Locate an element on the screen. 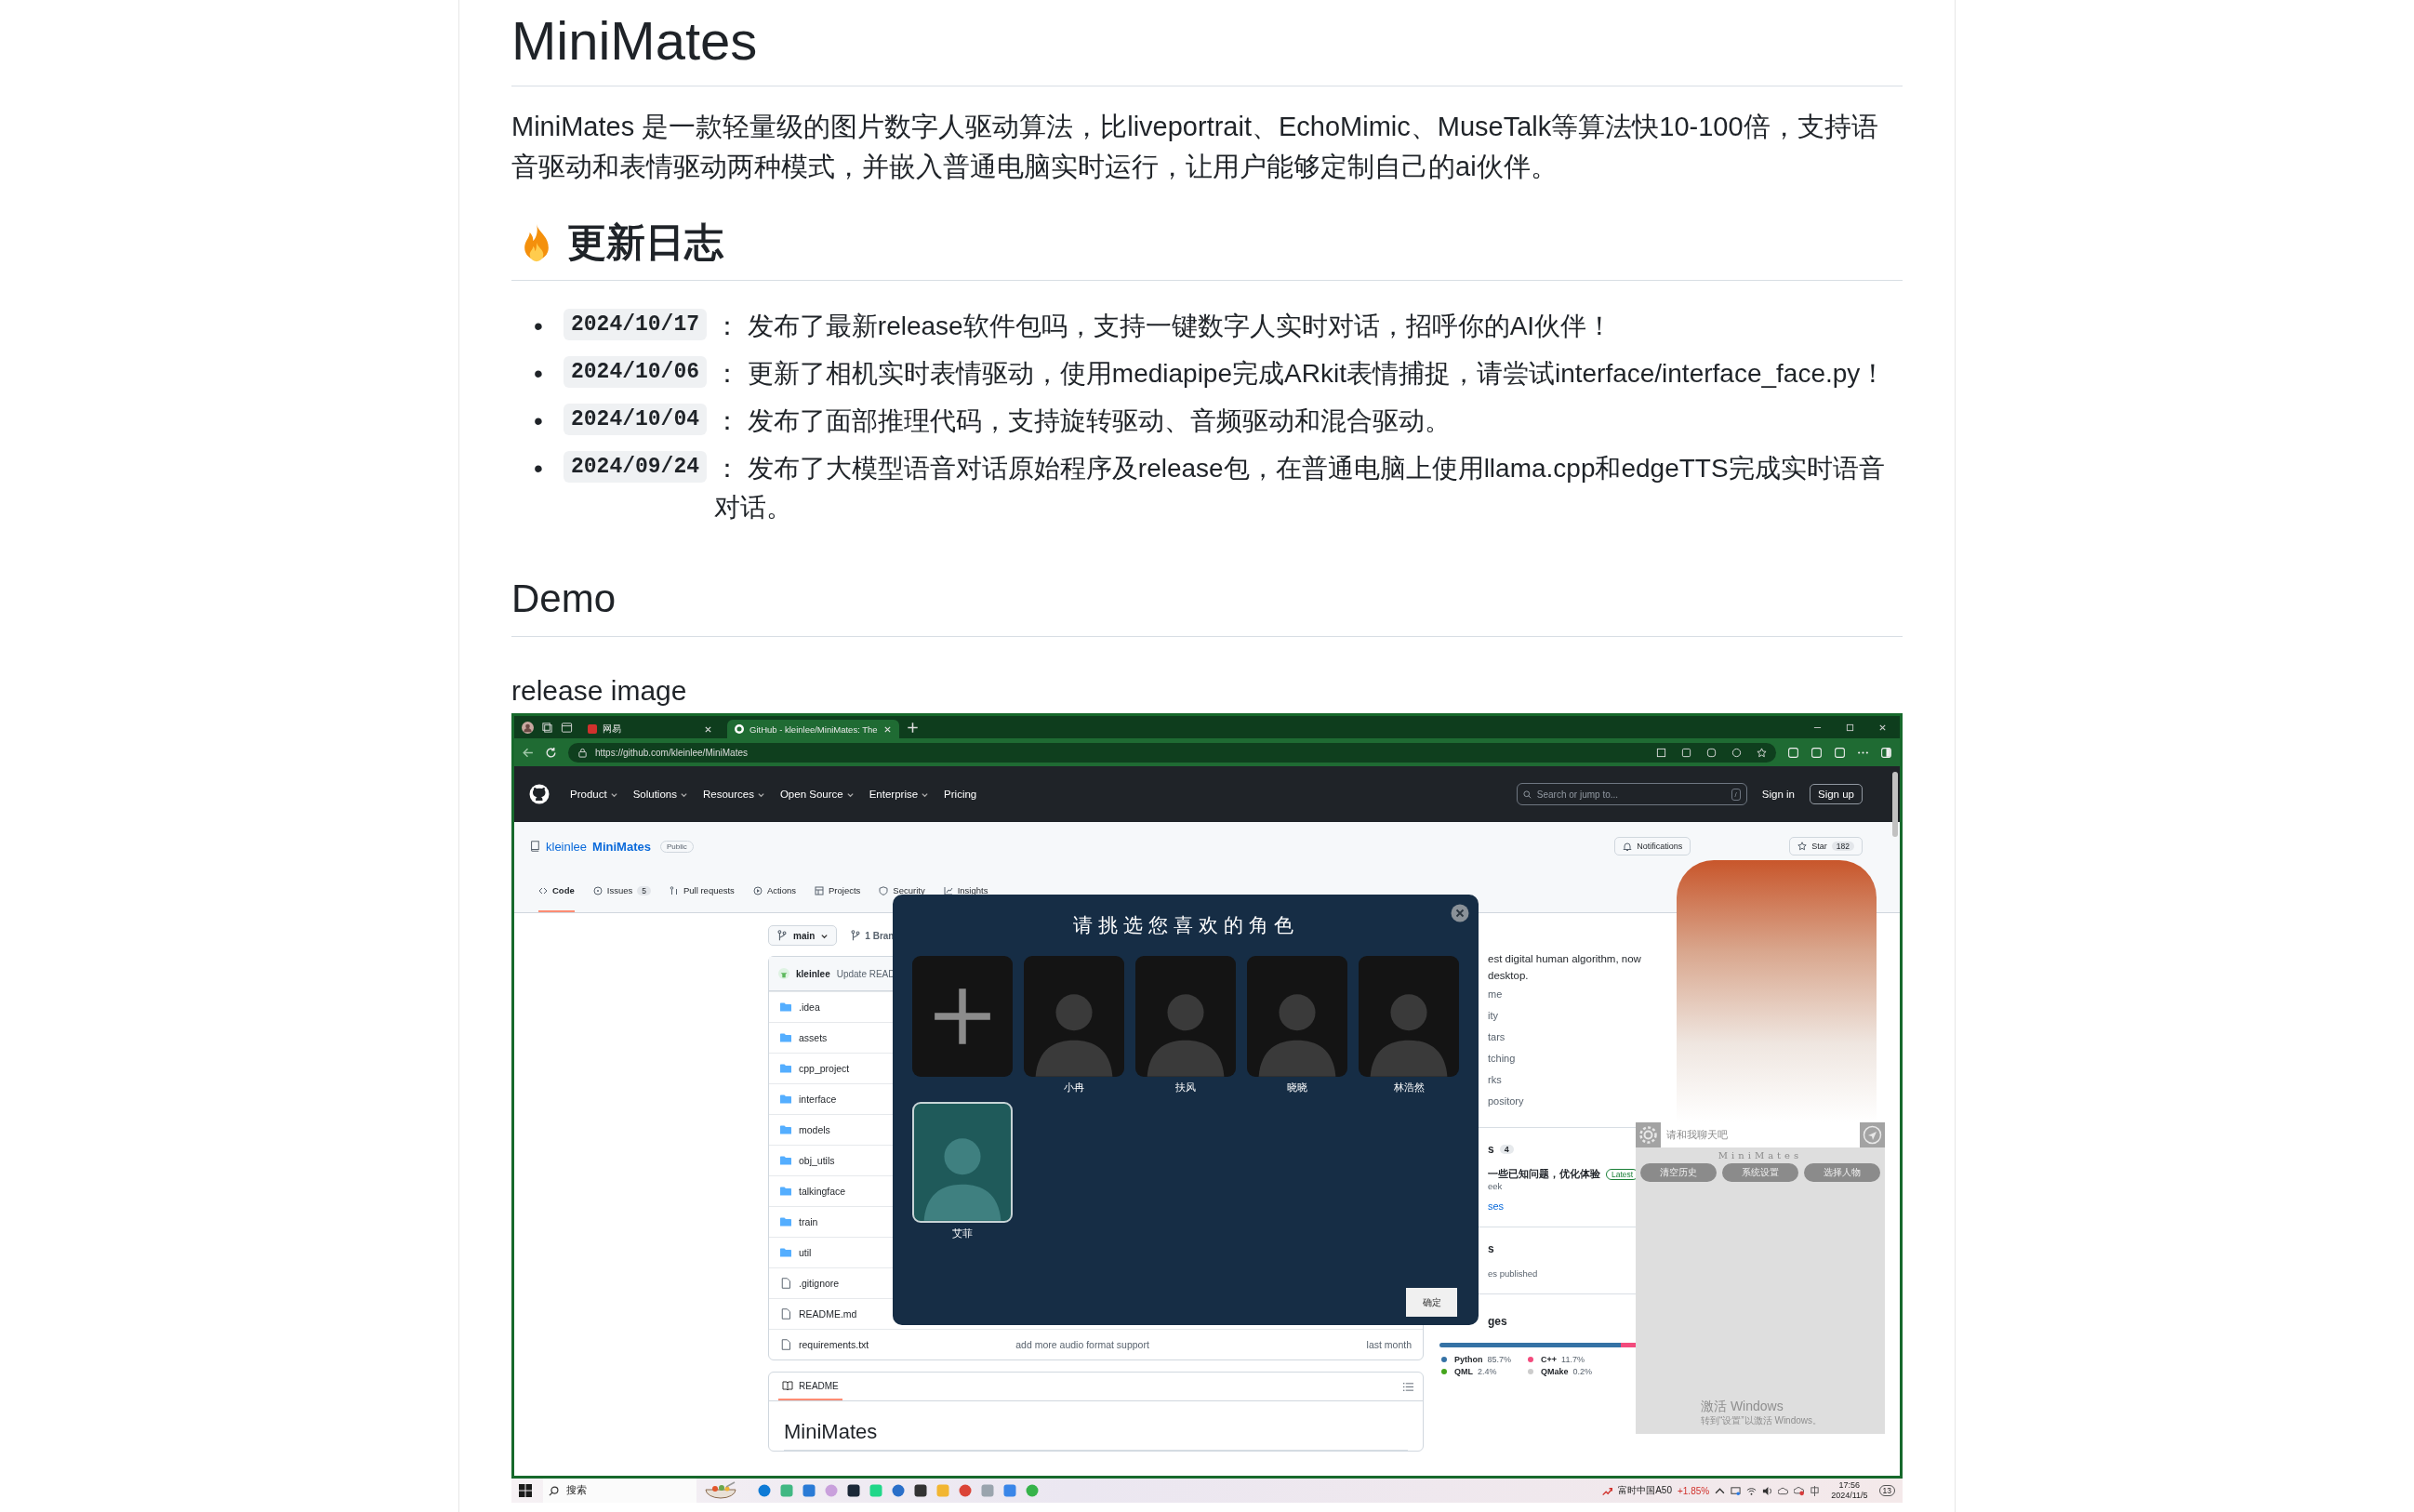 Image resolution: width=2414 pixels, height=1512 pixels. workspaces-icon is located at coordinates (547, 727).